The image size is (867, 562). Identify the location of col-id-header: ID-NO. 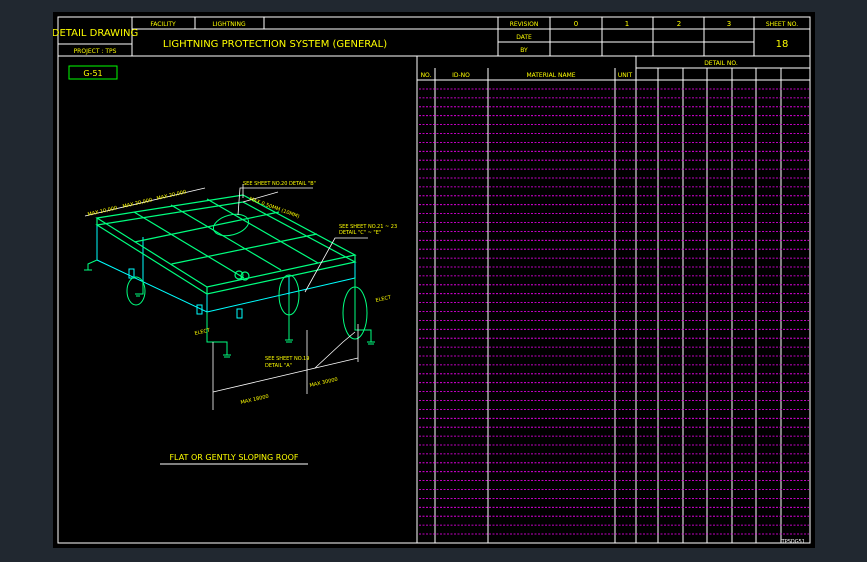
(461, 75).